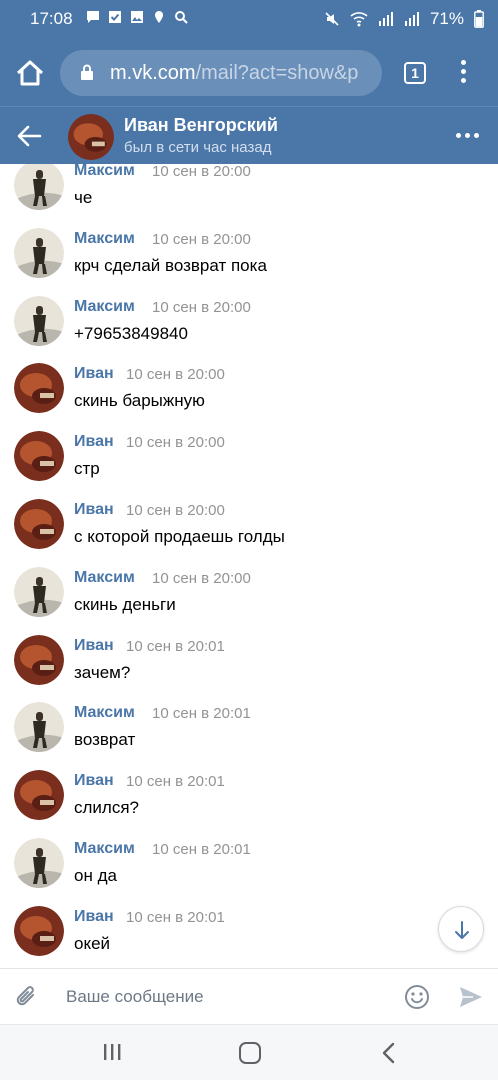  I want to click on system-nav-bar, so click(249, 1052).